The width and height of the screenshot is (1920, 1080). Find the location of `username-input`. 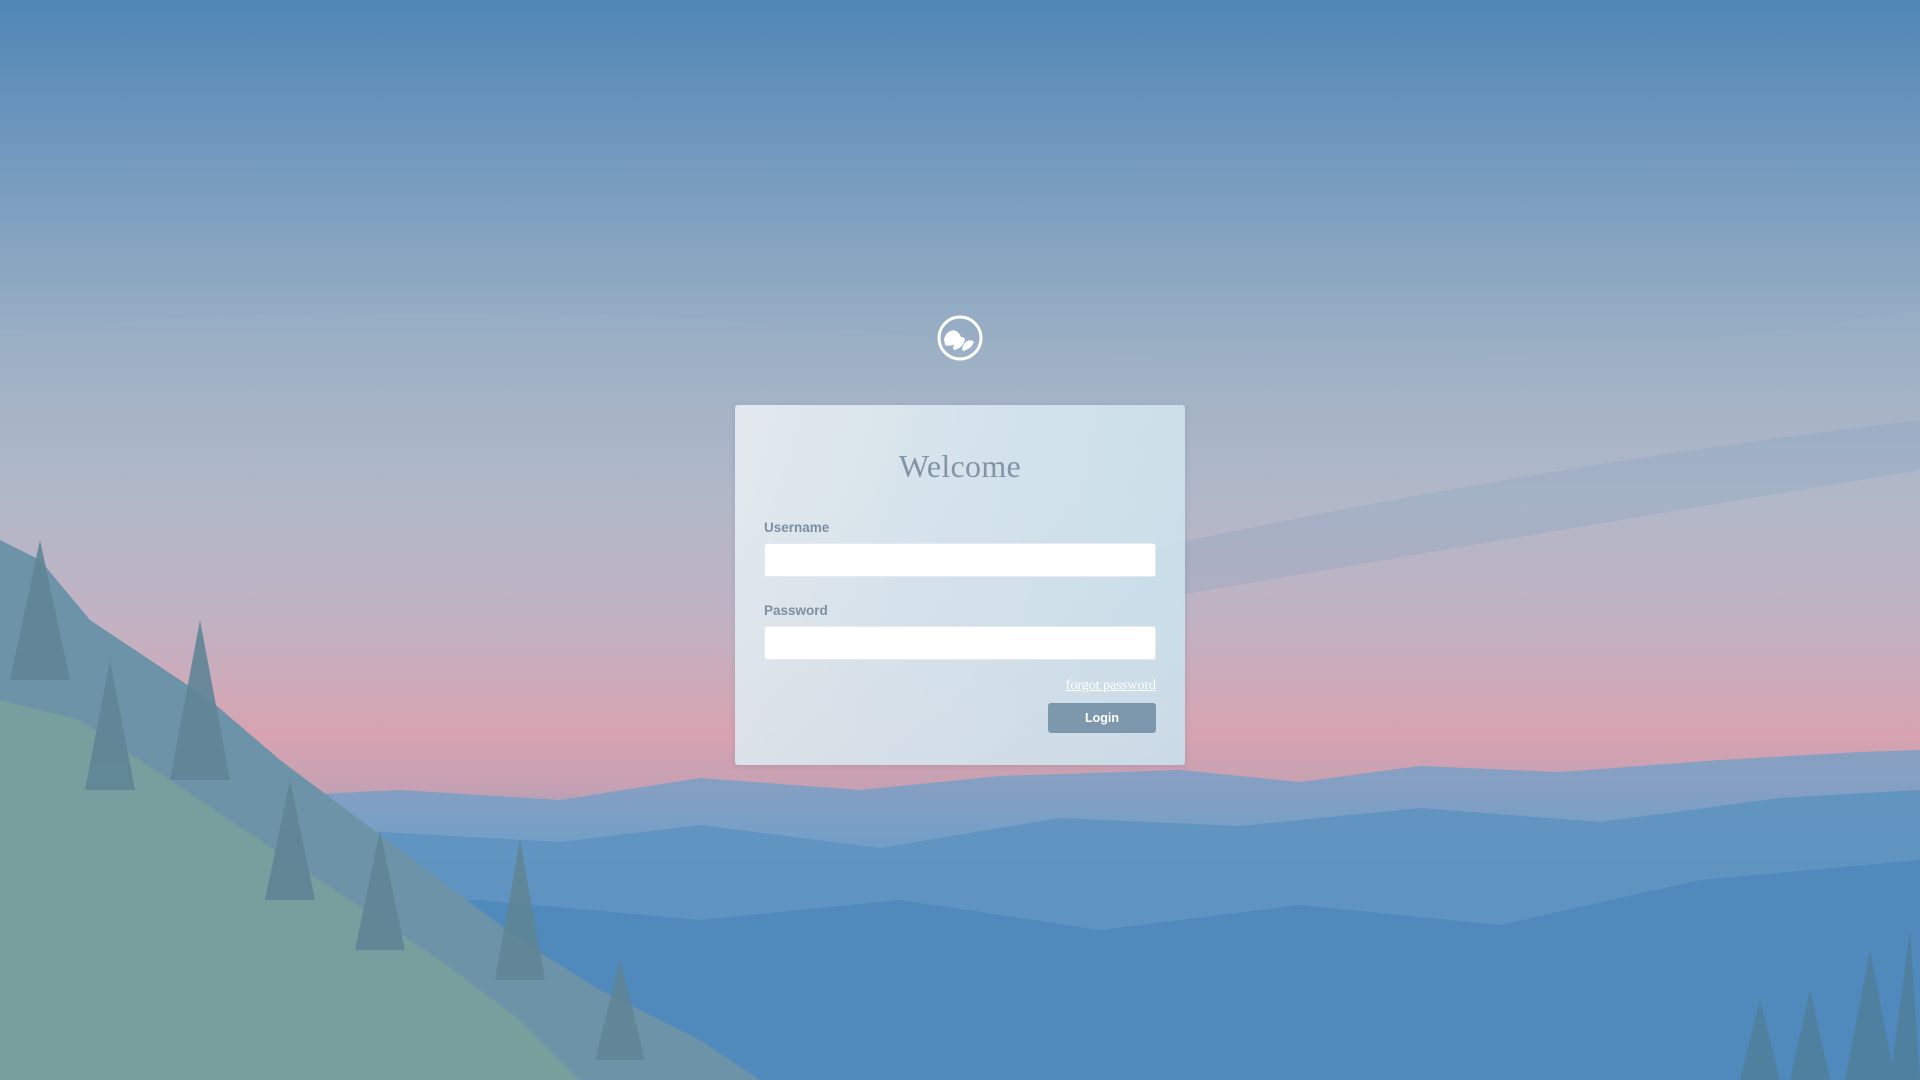

username-input is located at coordinates (960, 560).